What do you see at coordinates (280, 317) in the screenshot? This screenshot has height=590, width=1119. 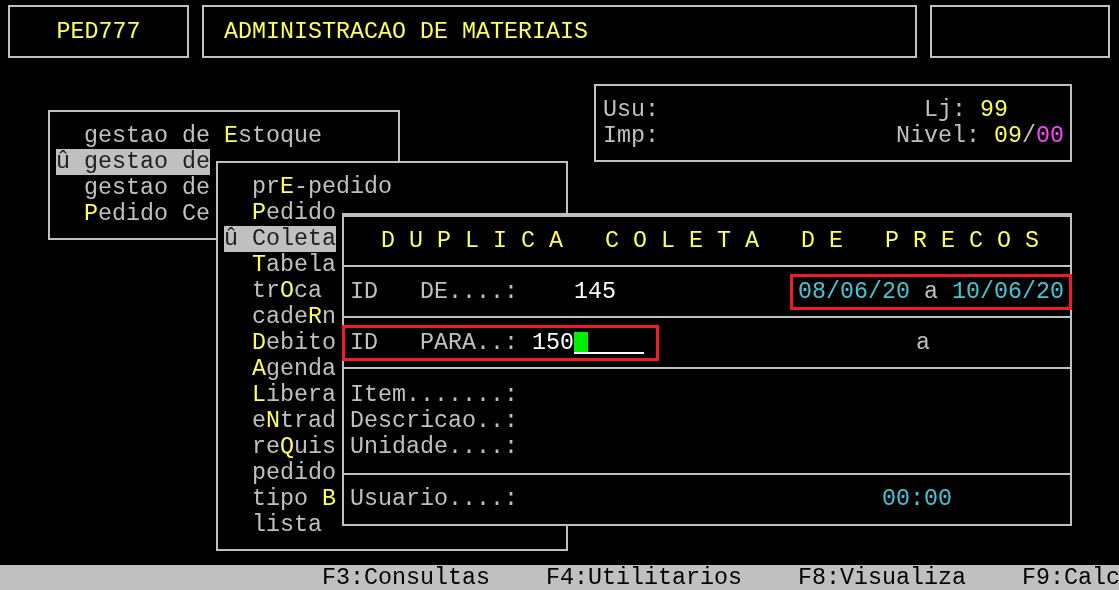 I see `menu-item: cadeRn` at bounding box center [280, 317].